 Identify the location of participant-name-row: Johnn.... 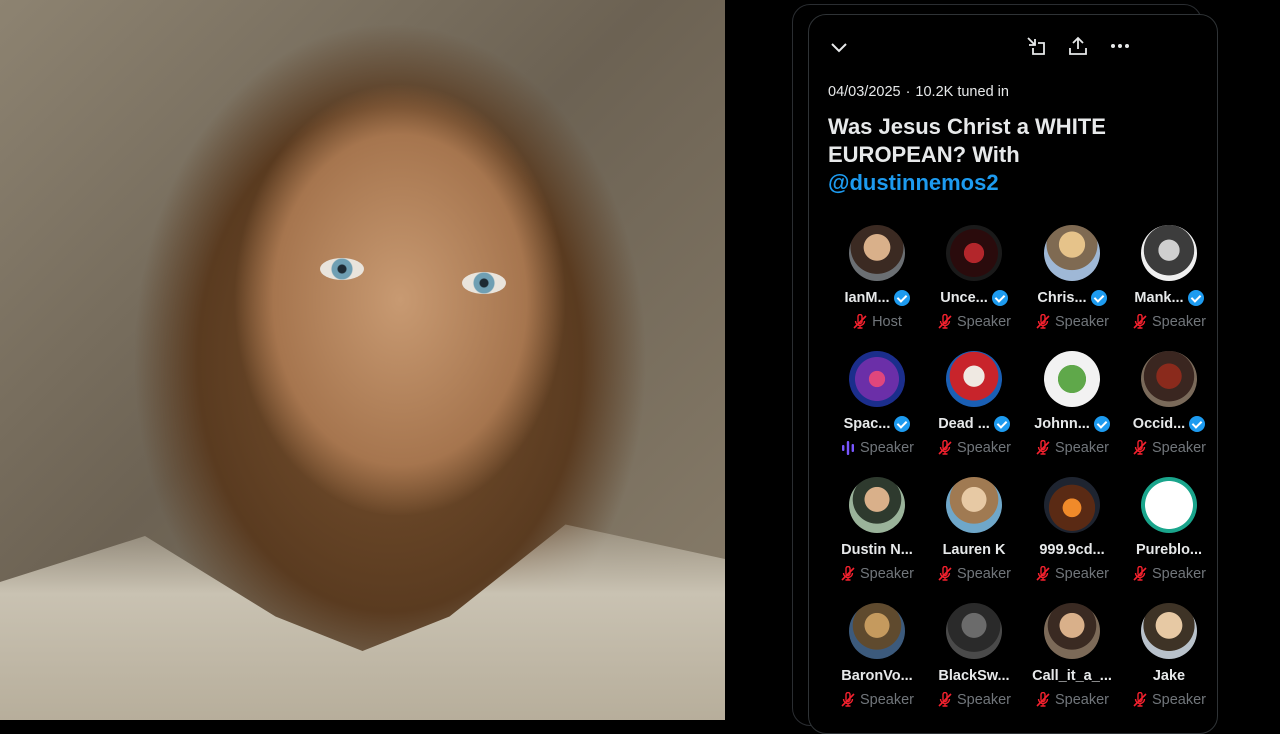
(1072, 424).